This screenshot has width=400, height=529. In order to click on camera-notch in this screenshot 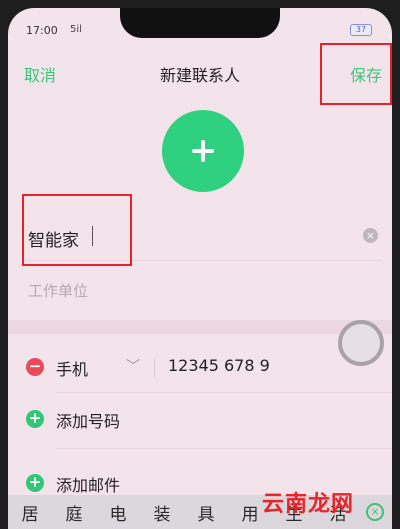, I will do `click(200, 23)`.